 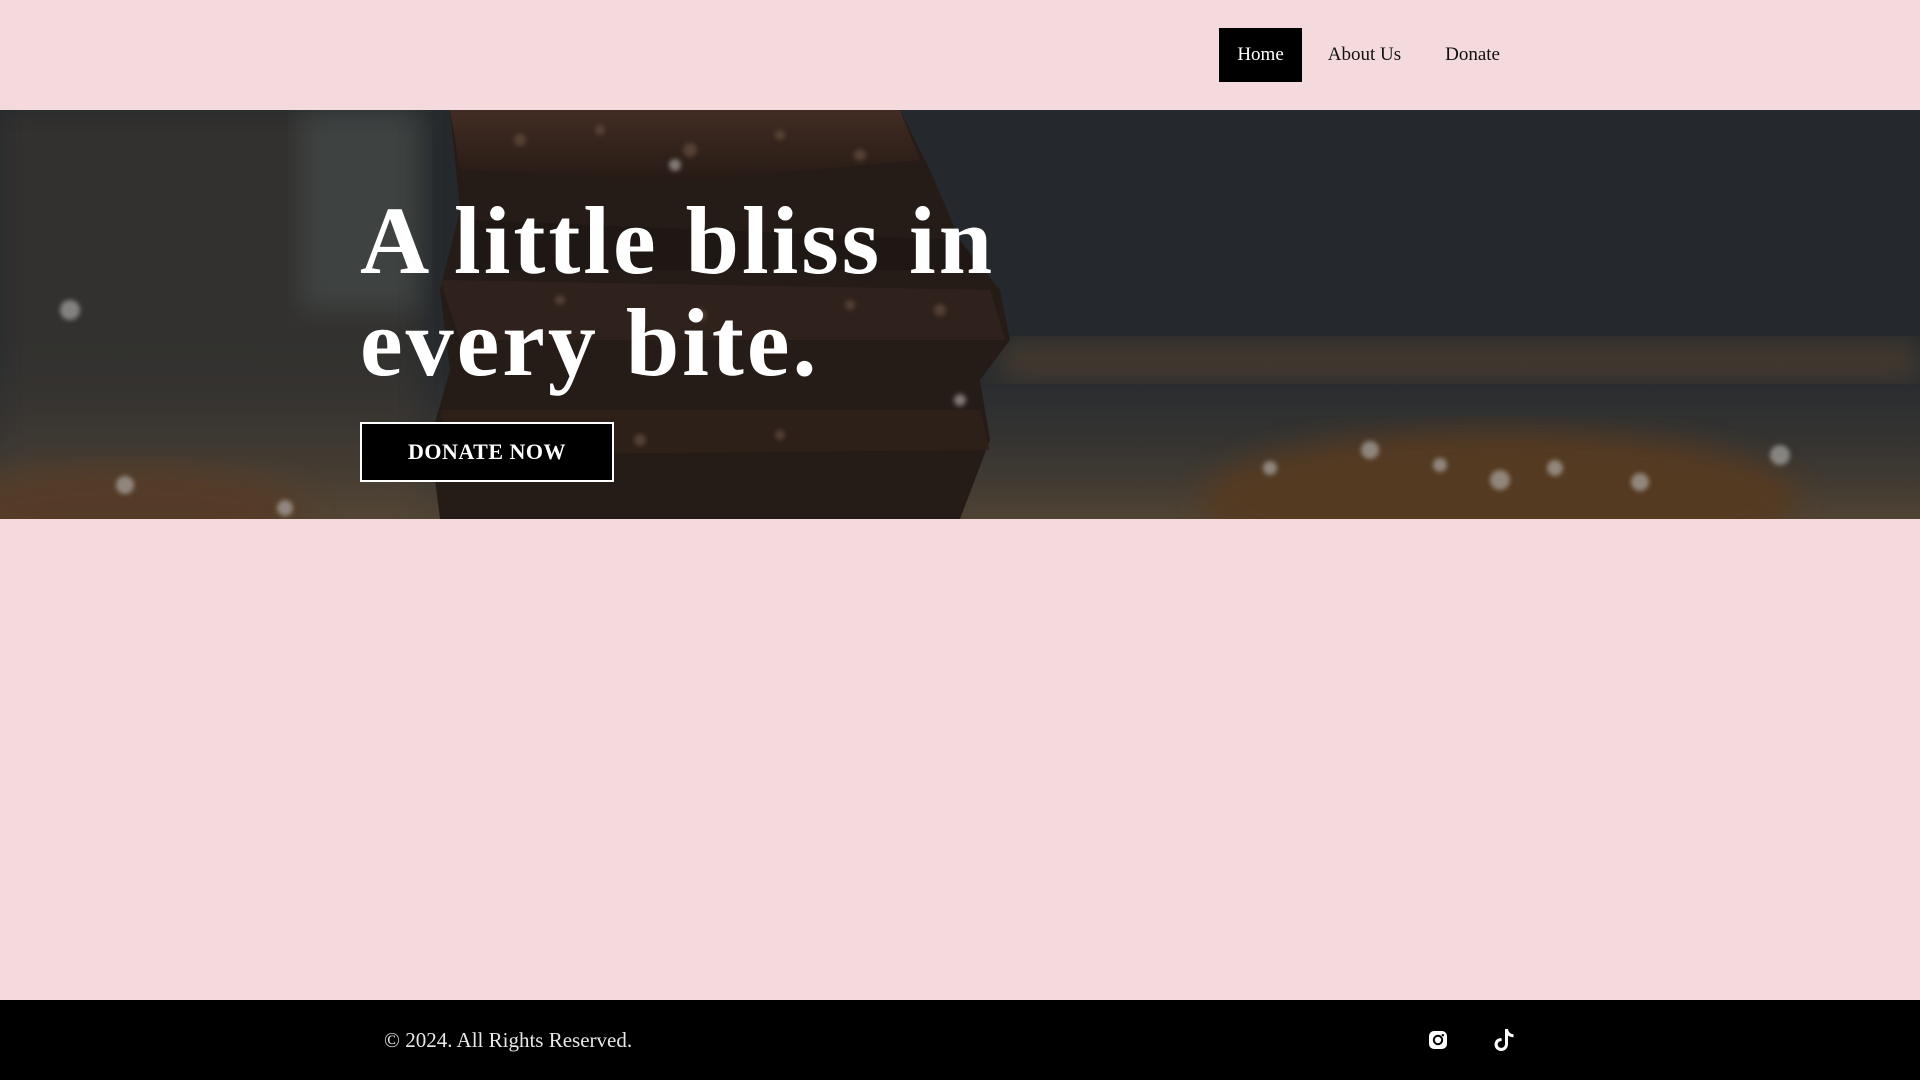 What do you see at coordinates (590, 342) in the screenshot?
I see `hero-title-line-2: every bite.` at bounding box center [590, 342].